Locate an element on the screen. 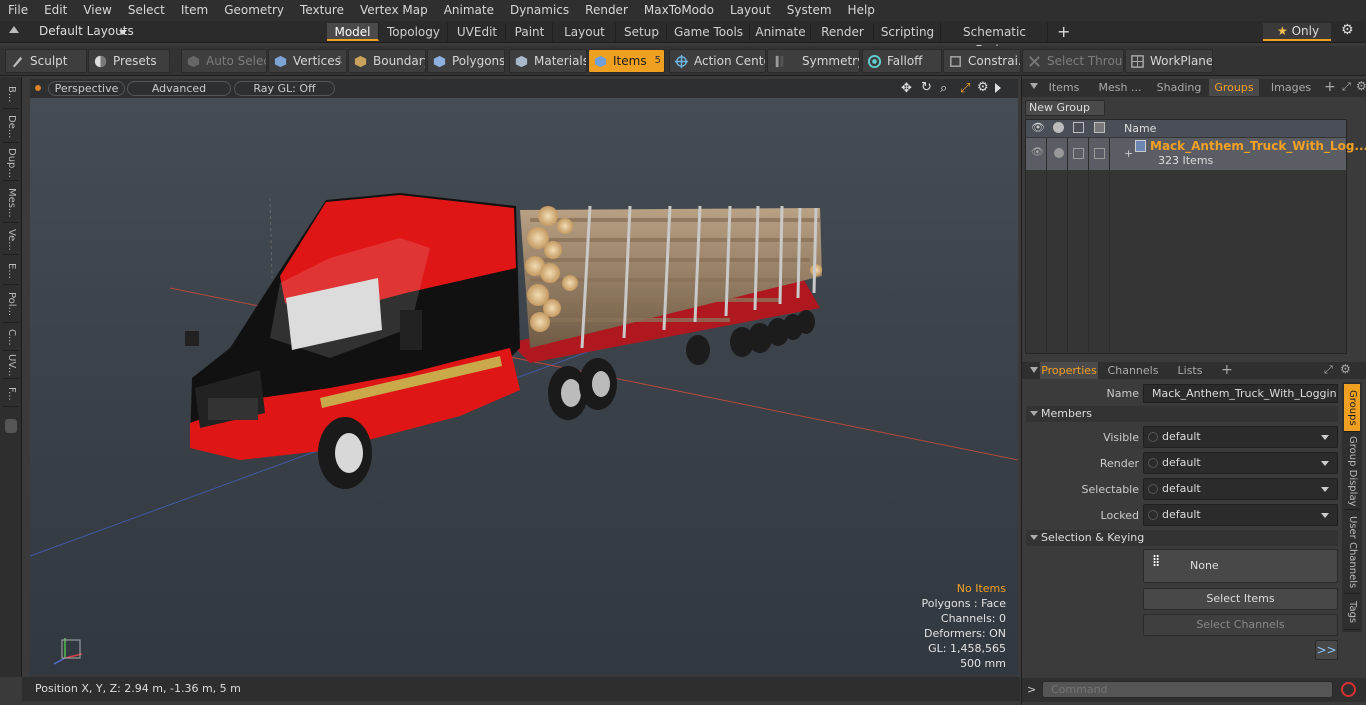  tab-uvedit: UVEdit is located at coordinates (477, 32).